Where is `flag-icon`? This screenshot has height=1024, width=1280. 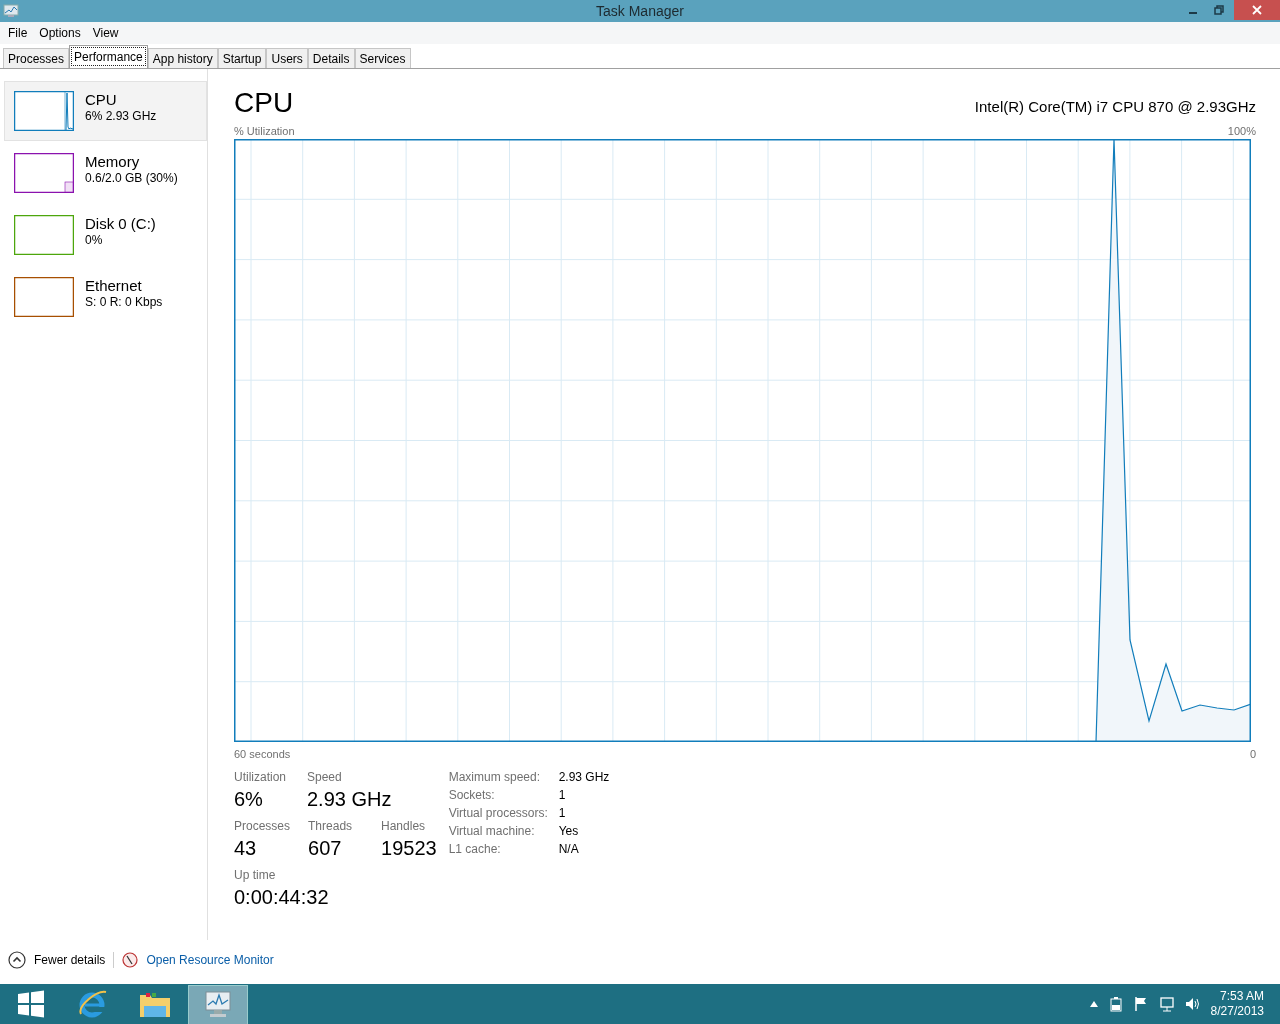
flag-icon is located at coordinates (1140, 1004).